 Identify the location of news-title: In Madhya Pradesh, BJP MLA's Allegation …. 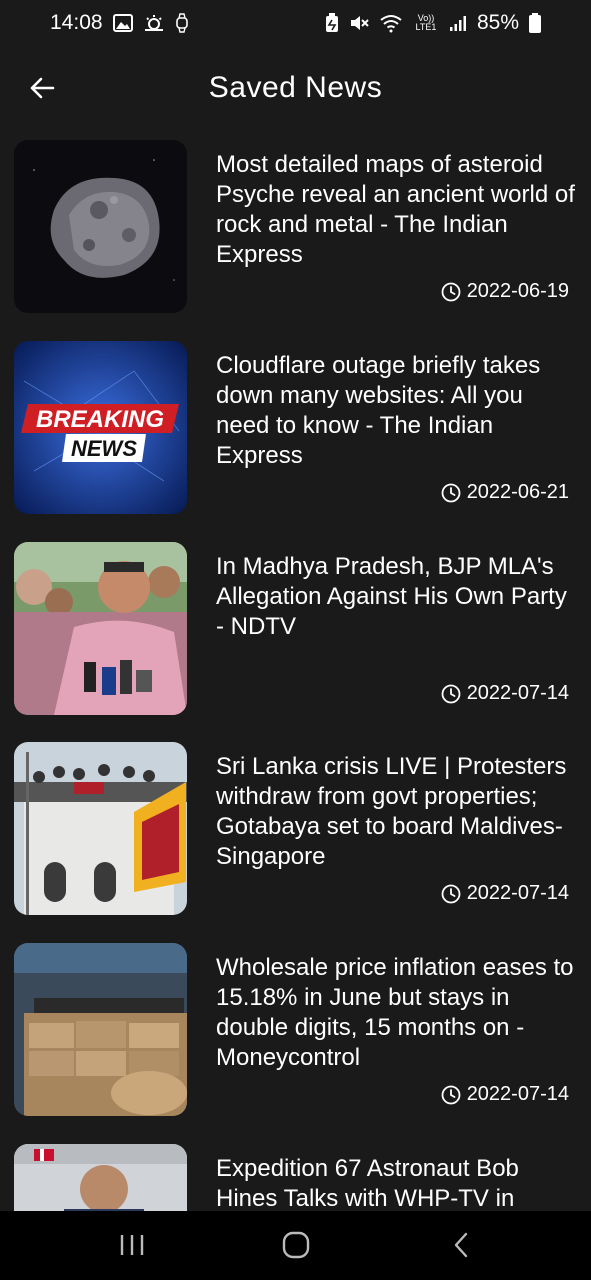
(391, 596).